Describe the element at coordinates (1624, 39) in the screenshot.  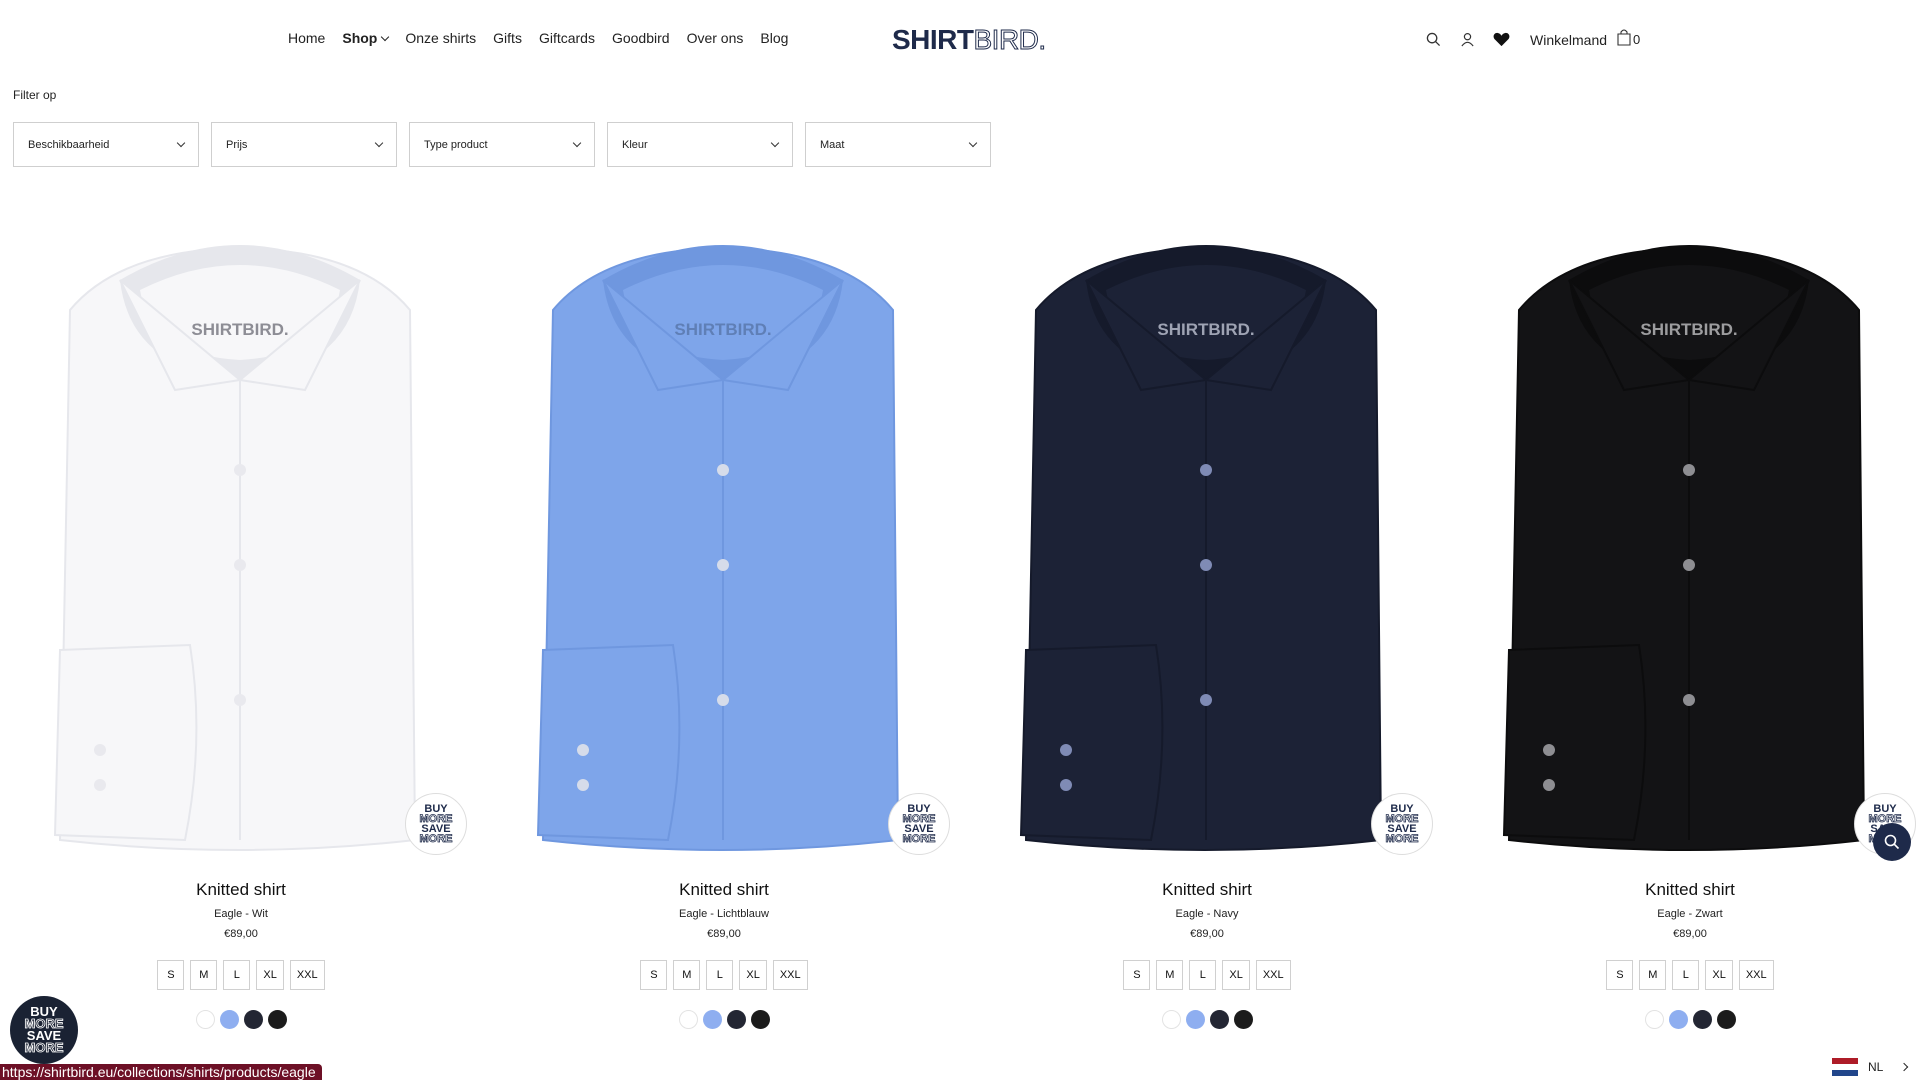
I see `bag-icon` at that location.